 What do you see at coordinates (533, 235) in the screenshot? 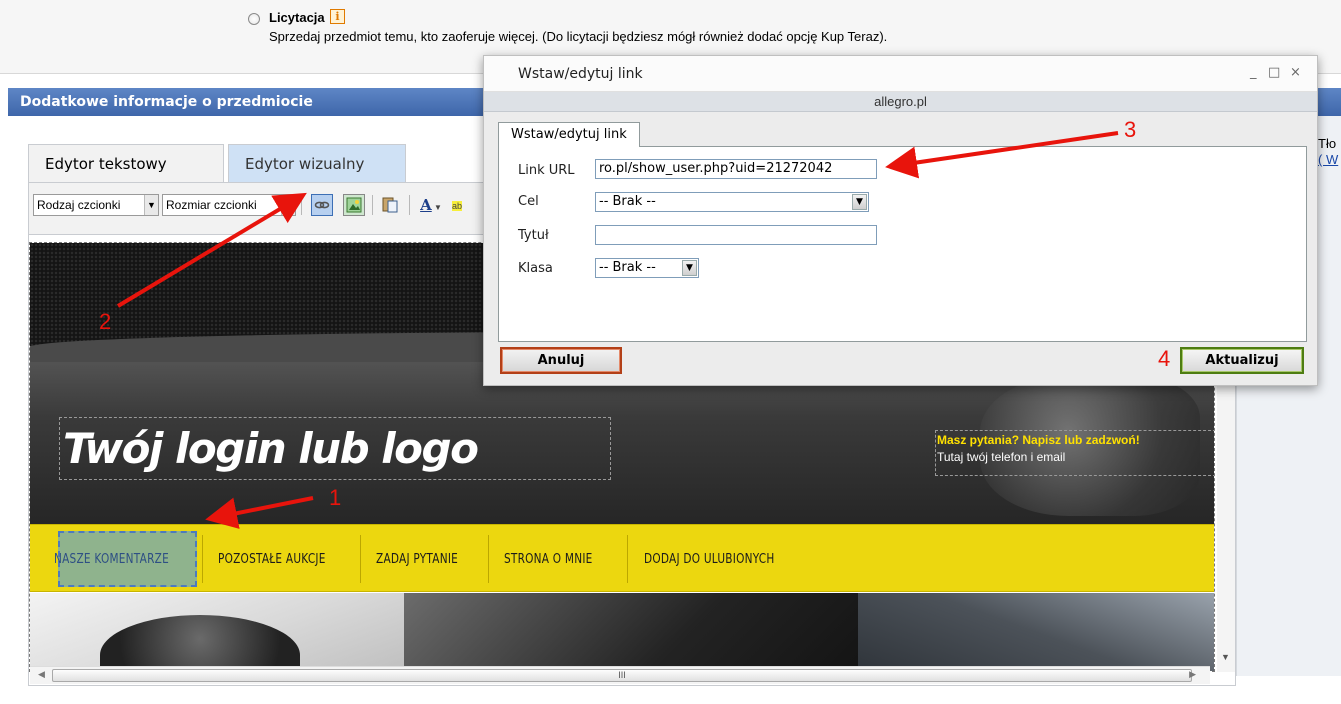
I see `title-label: Tytuł` at bounding box center [533, 235].